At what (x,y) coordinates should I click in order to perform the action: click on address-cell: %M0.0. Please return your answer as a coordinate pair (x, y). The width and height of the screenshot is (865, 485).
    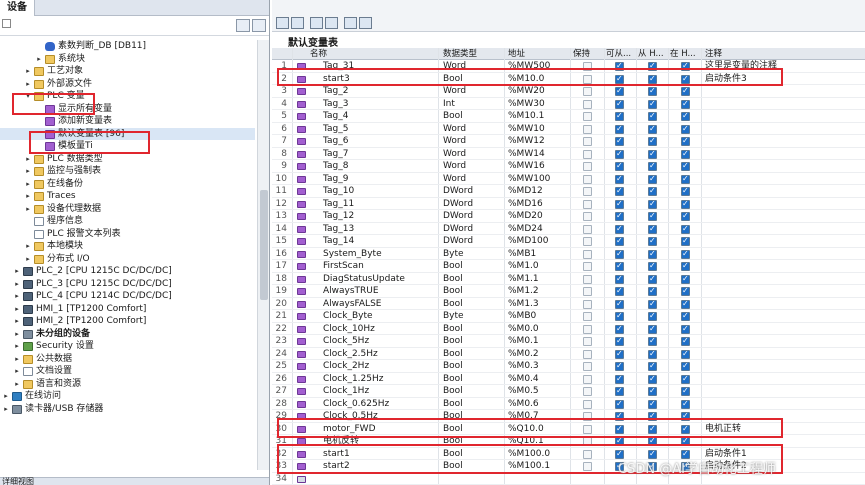
    Looking at the image, I should click on (523, 329).